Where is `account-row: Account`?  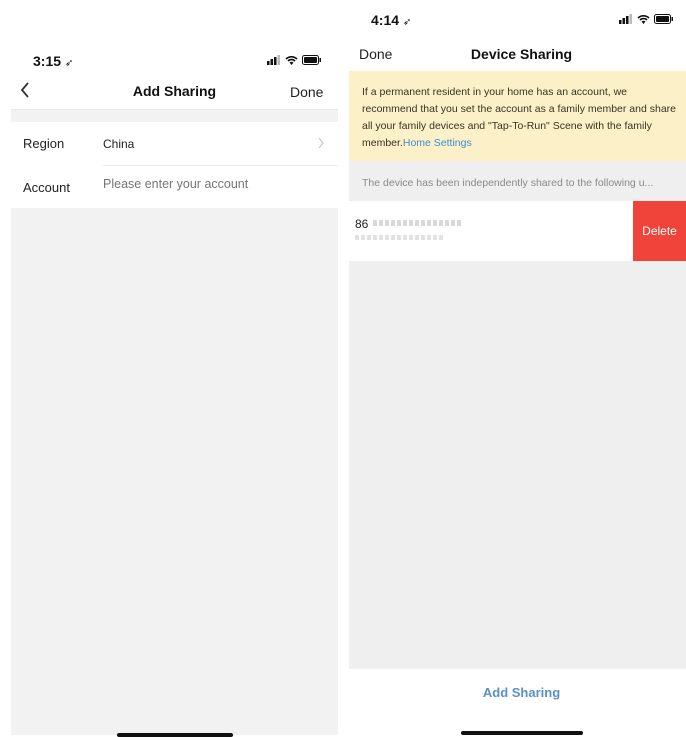
account-row: Account is located at coordinates (174, 187).